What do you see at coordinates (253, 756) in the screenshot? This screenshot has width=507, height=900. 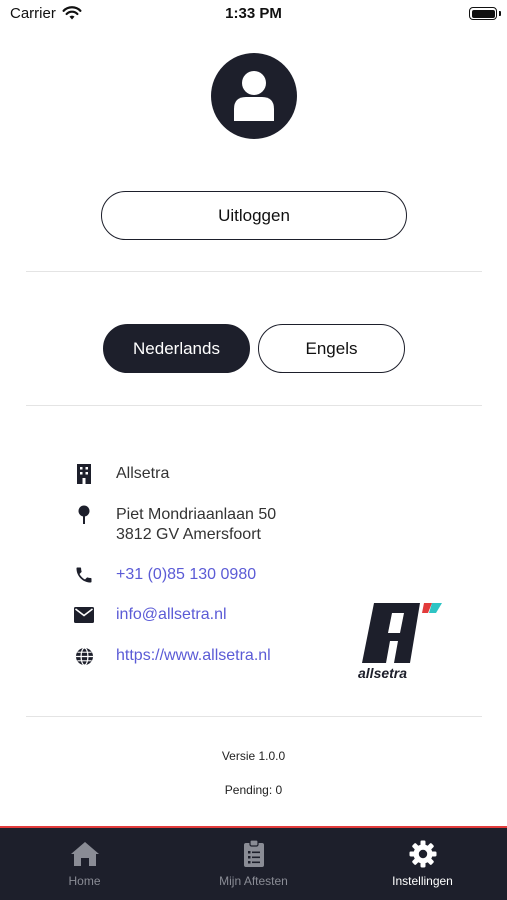 I see `version-label: Versie 1.0.0` at bounding box center [253, 756].